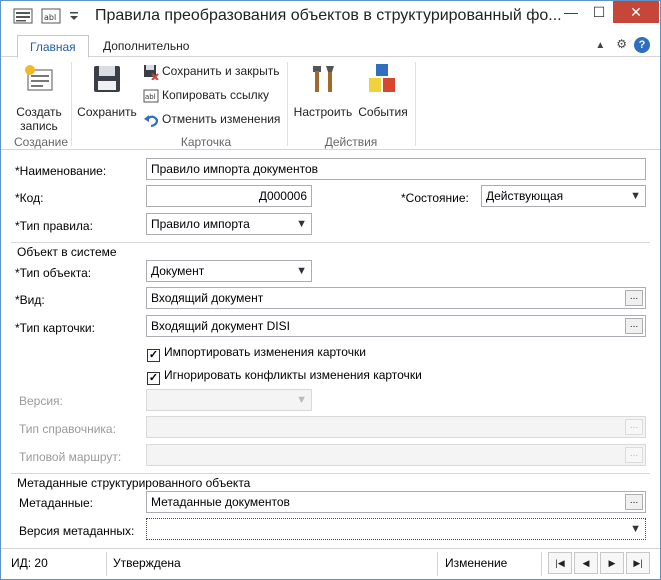  What do you see at coordinates (642, 45) in the screenshot?
I see `help-icon: ?` at bounding box center [642, 45].